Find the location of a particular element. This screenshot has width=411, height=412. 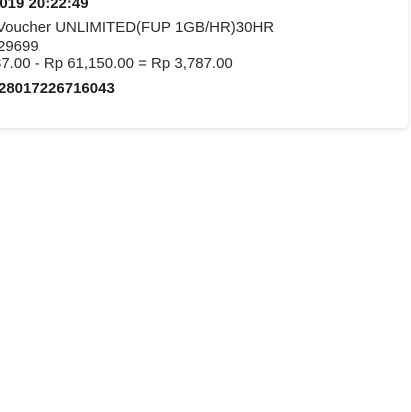

transaction-id: 29699 is located at coordinates (19, 46).